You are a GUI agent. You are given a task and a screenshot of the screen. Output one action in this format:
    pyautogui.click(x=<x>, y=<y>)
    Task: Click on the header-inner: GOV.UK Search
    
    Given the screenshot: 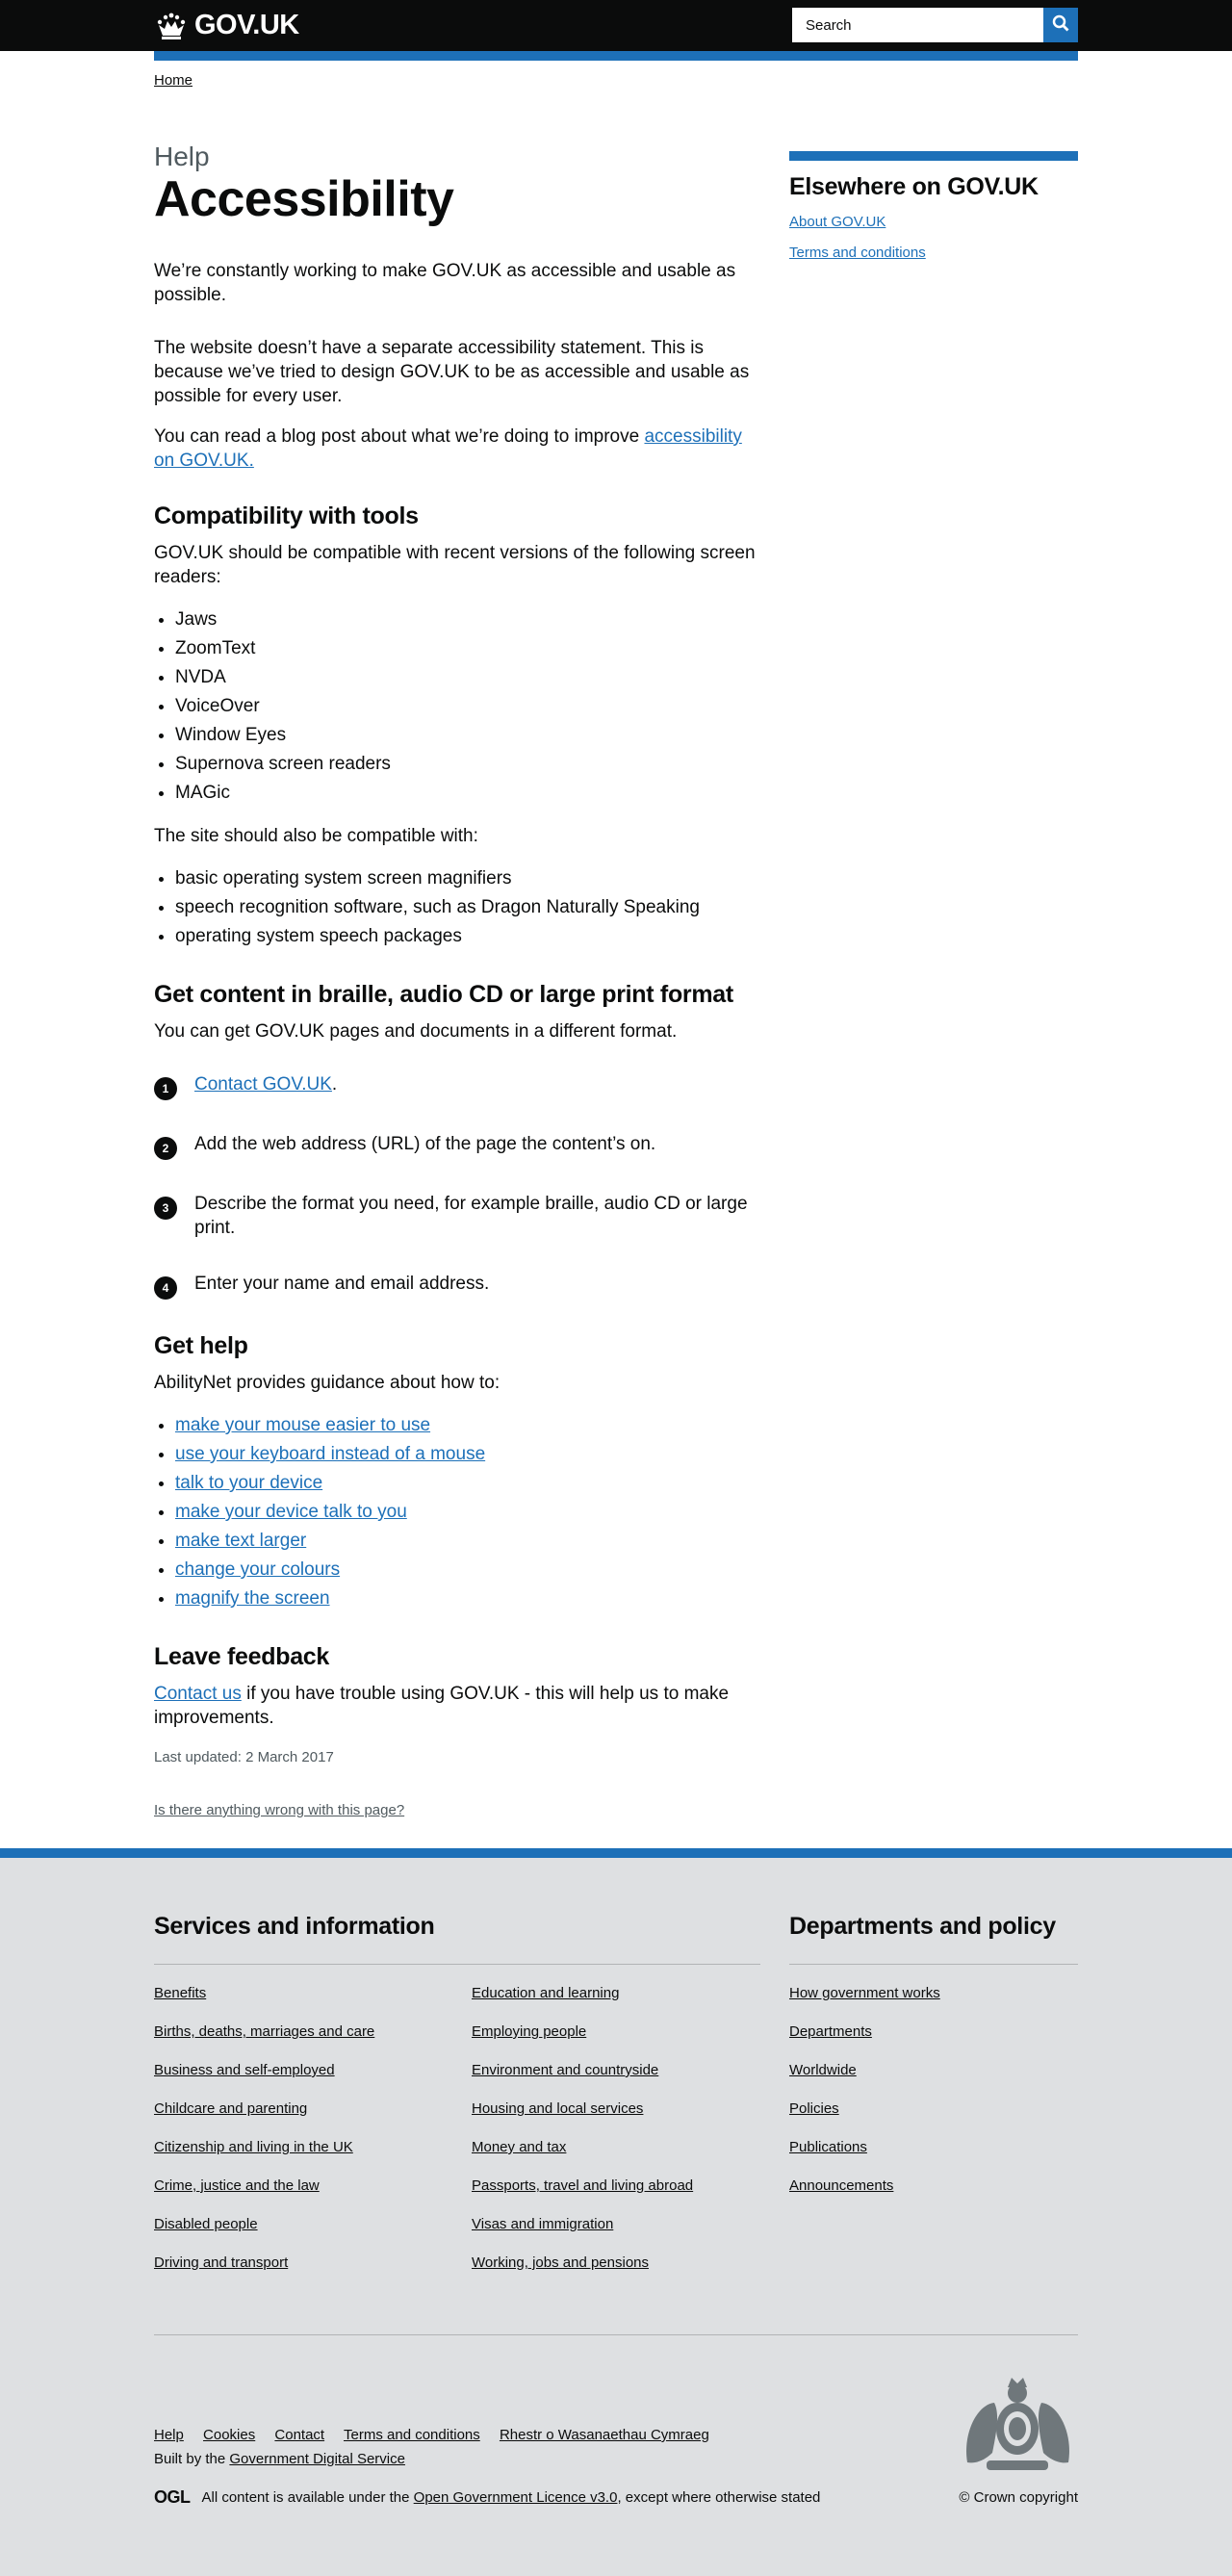 What is the action you would take?
    pyautogui.click(x=616, y=26)
    